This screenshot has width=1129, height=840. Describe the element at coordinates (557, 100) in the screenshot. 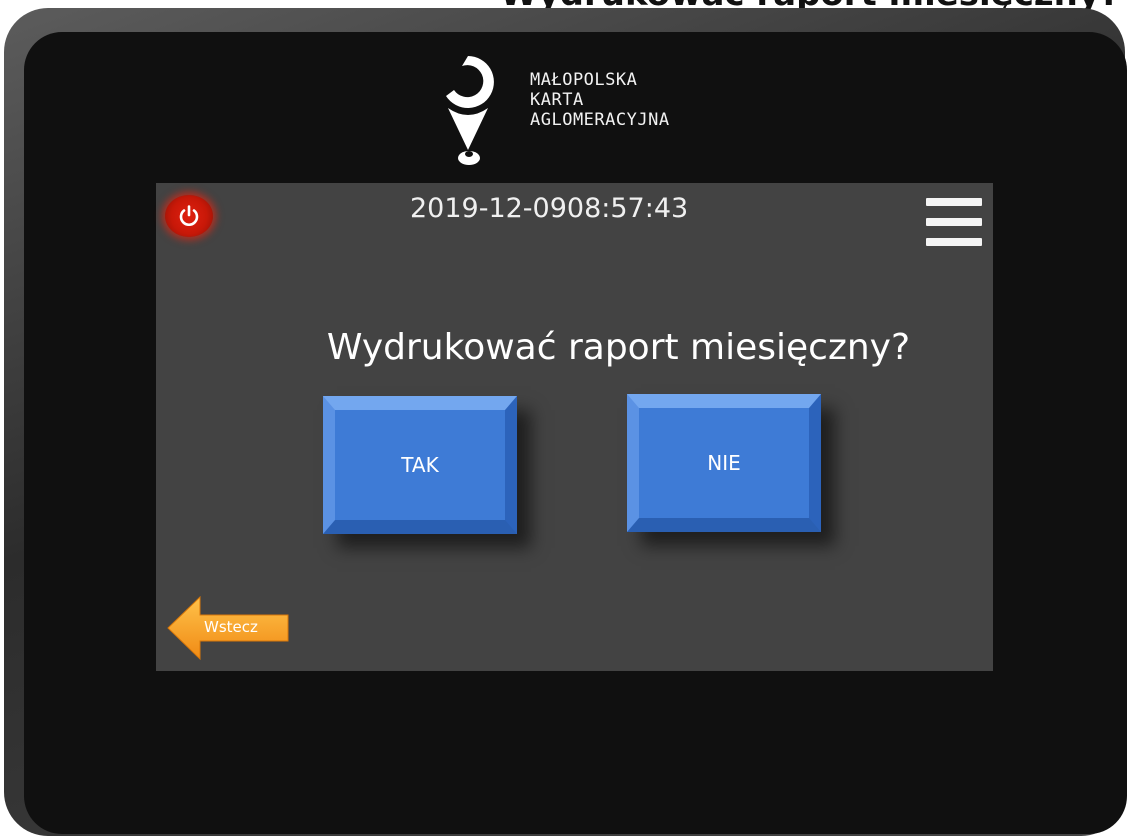

I see `brand-line-2: KARTA` at that location.